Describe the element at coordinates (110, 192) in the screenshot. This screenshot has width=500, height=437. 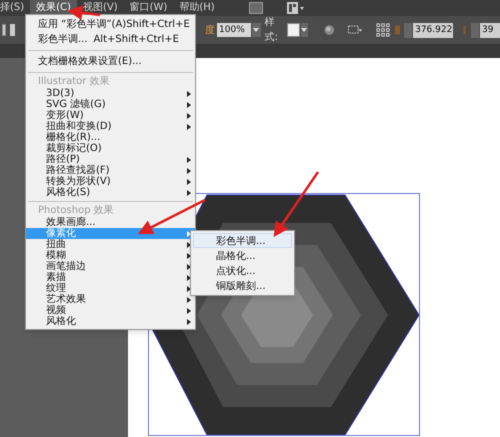
I see `menu-item: 风格化(S)` at that location.